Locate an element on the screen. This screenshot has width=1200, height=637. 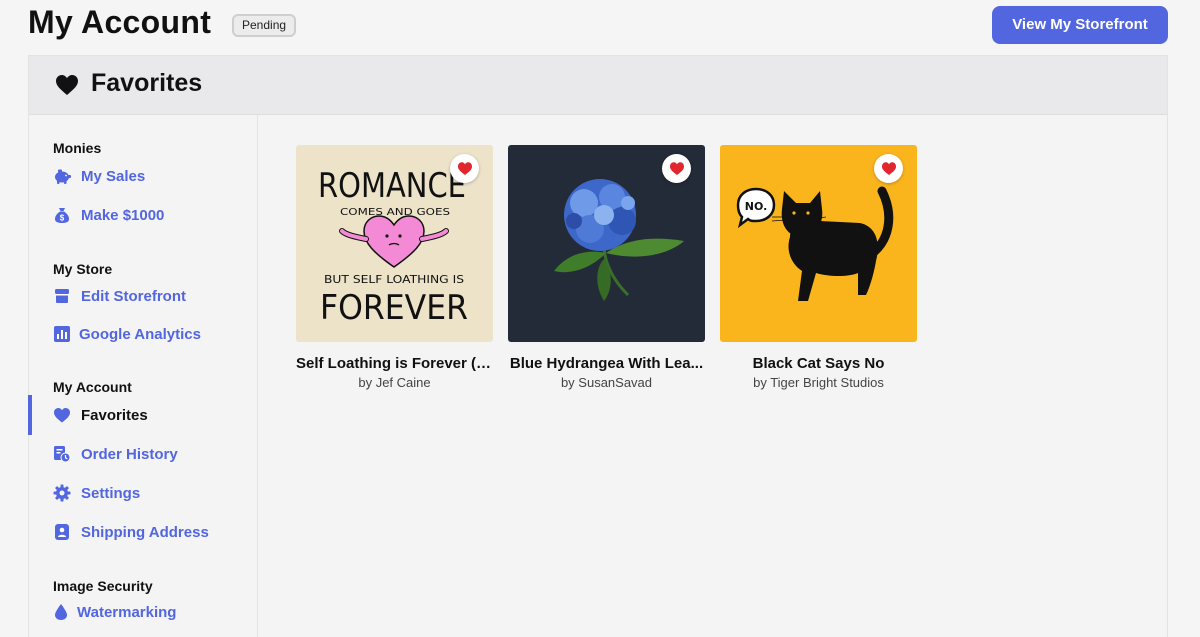
sidebar-item-settings: Settings is located at coordinates (96, 493).